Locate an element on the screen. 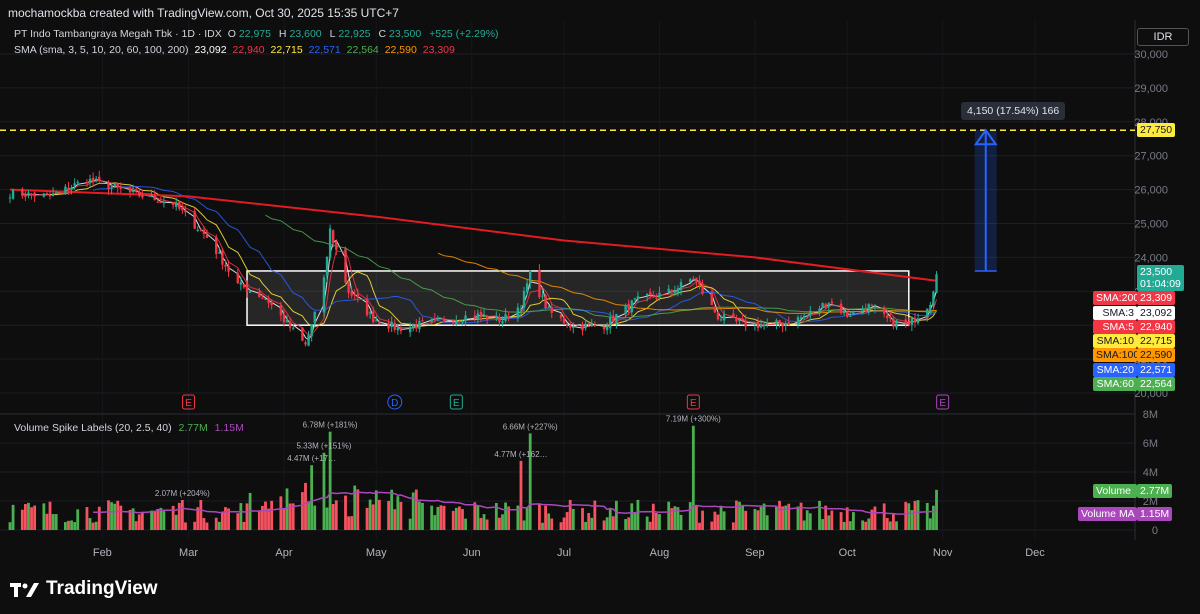 Image resolution: width=1200 pixels, height=614 pixels. month-tick-label: Jun is located at coordinates (472, 553).